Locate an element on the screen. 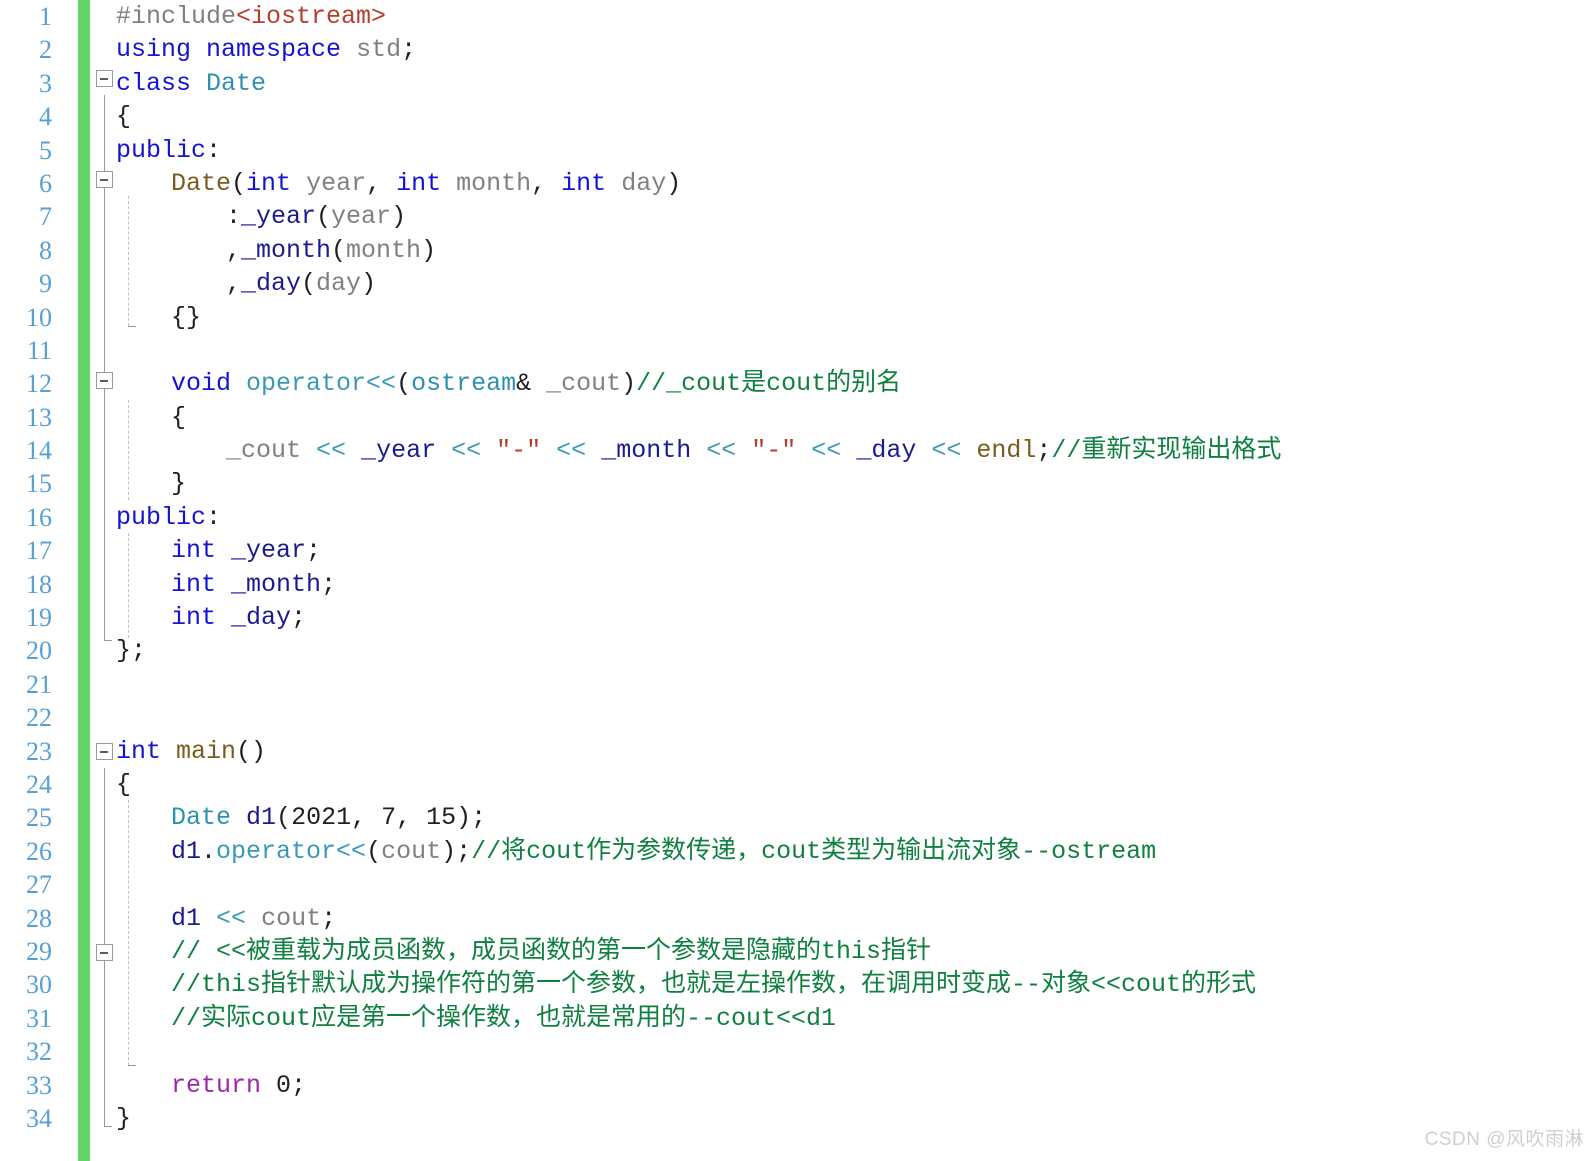  line-number: 25 is located at coordinates (39, 818).